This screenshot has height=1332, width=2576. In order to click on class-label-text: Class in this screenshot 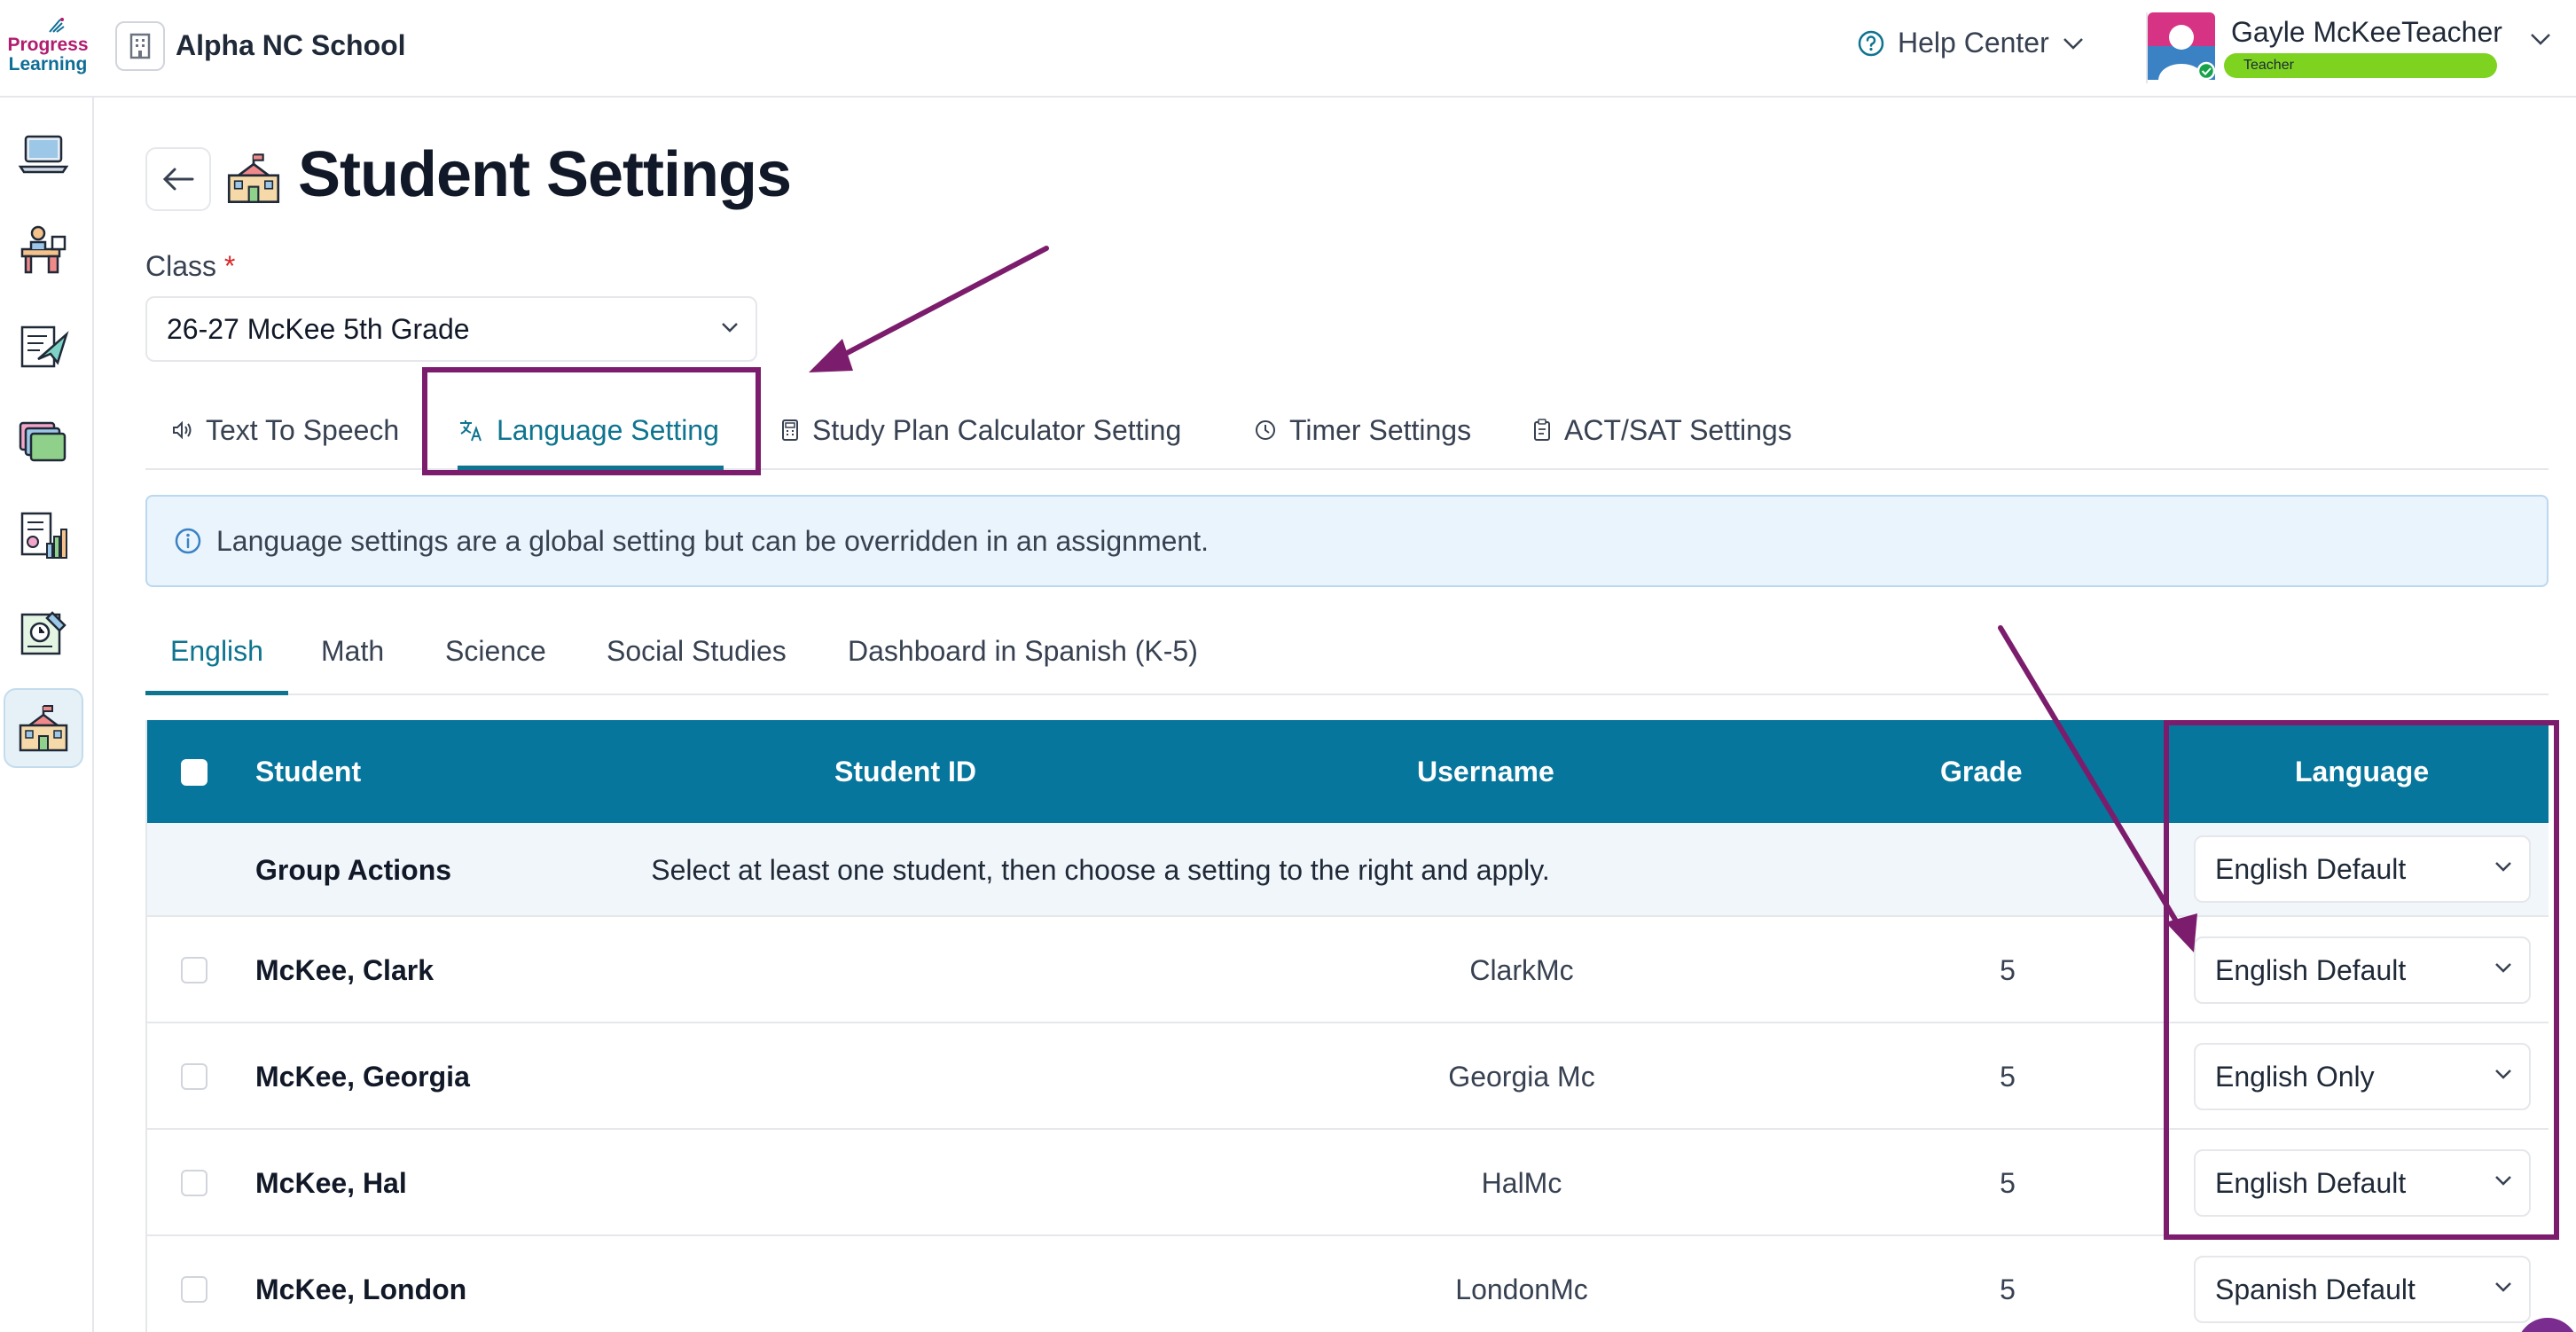, I will do `click(181, 266)`.